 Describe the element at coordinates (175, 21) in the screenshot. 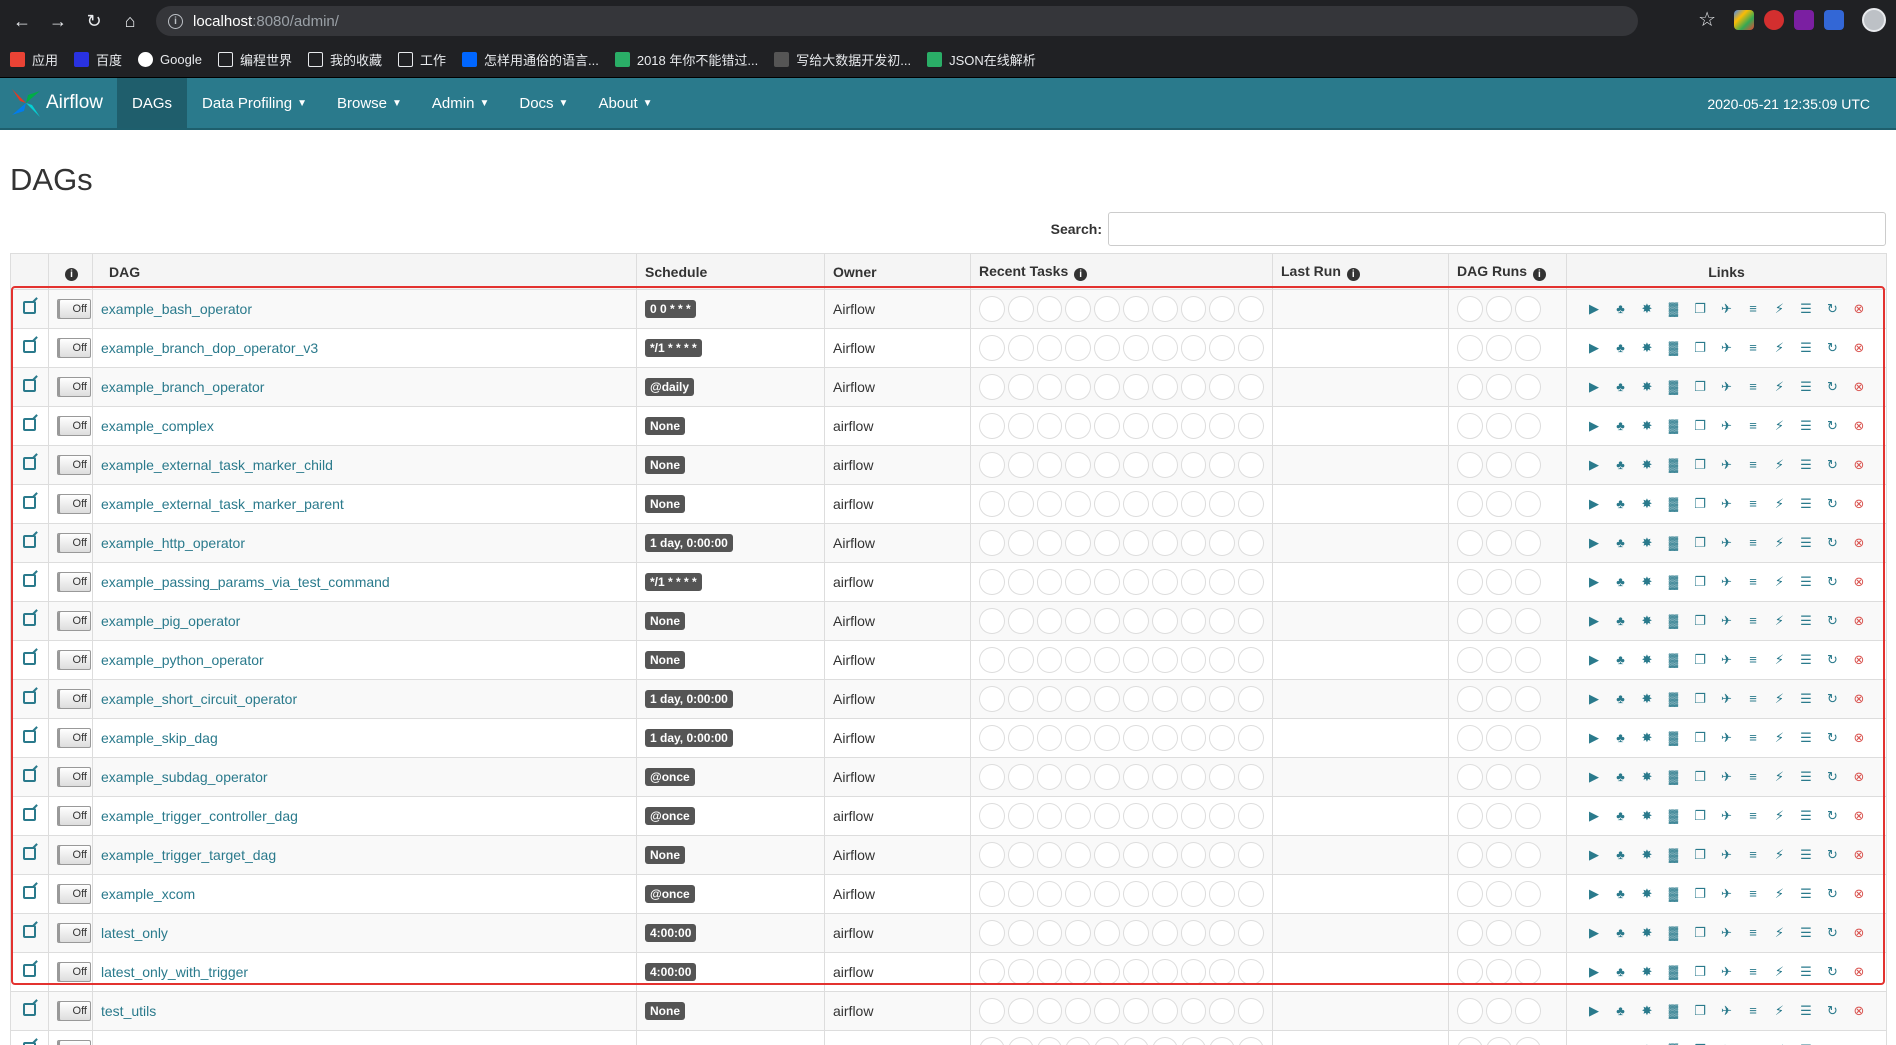

I see `site-info-icon: i` at that location.